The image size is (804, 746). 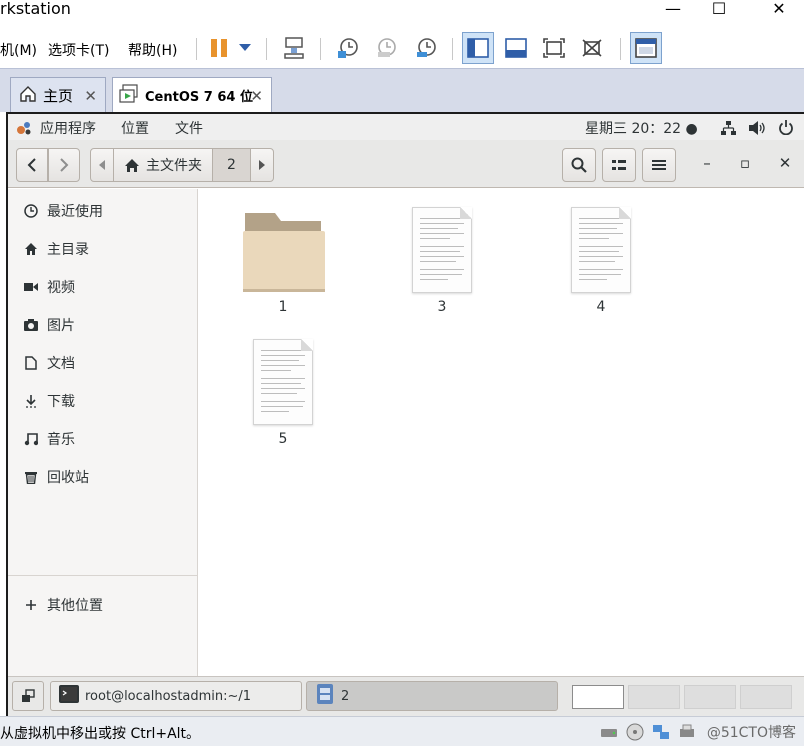 What do you see at coordinates (58, 95) in the screenshot?
I see `tab-home: 主页 ✕` at bounding box center [58, 95].